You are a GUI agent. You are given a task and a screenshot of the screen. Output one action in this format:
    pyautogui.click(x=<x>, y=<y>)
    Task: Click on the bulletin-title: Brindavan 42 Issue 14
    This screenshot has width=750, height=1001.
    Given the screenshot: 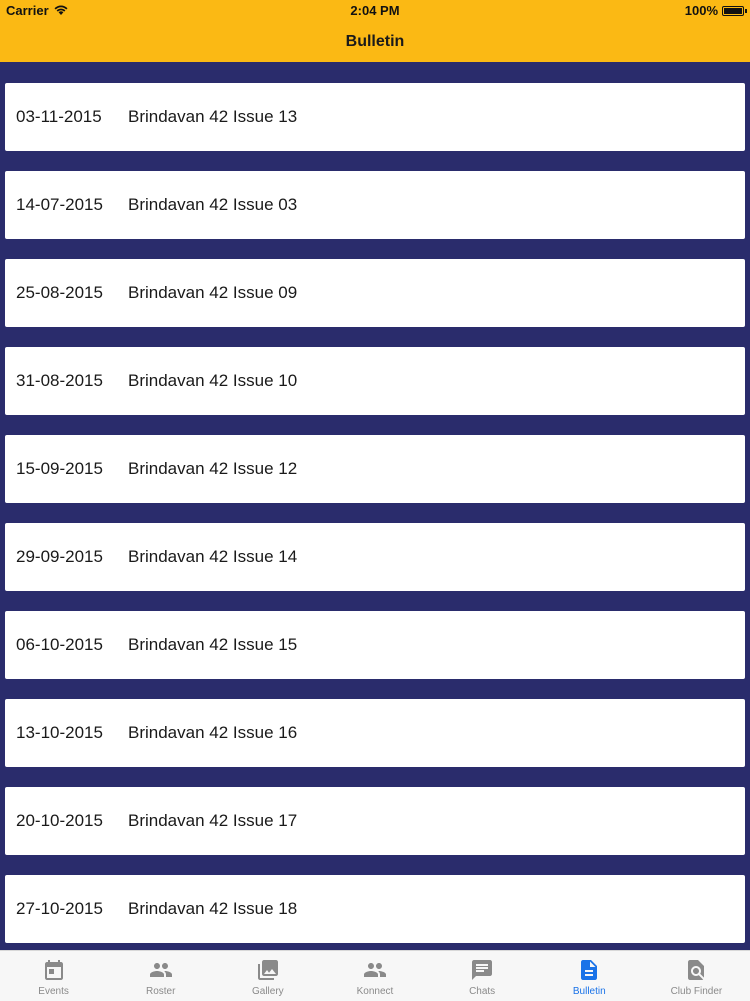 What is the action you would take?
    pyautogui.click(x=213, y=556)
    